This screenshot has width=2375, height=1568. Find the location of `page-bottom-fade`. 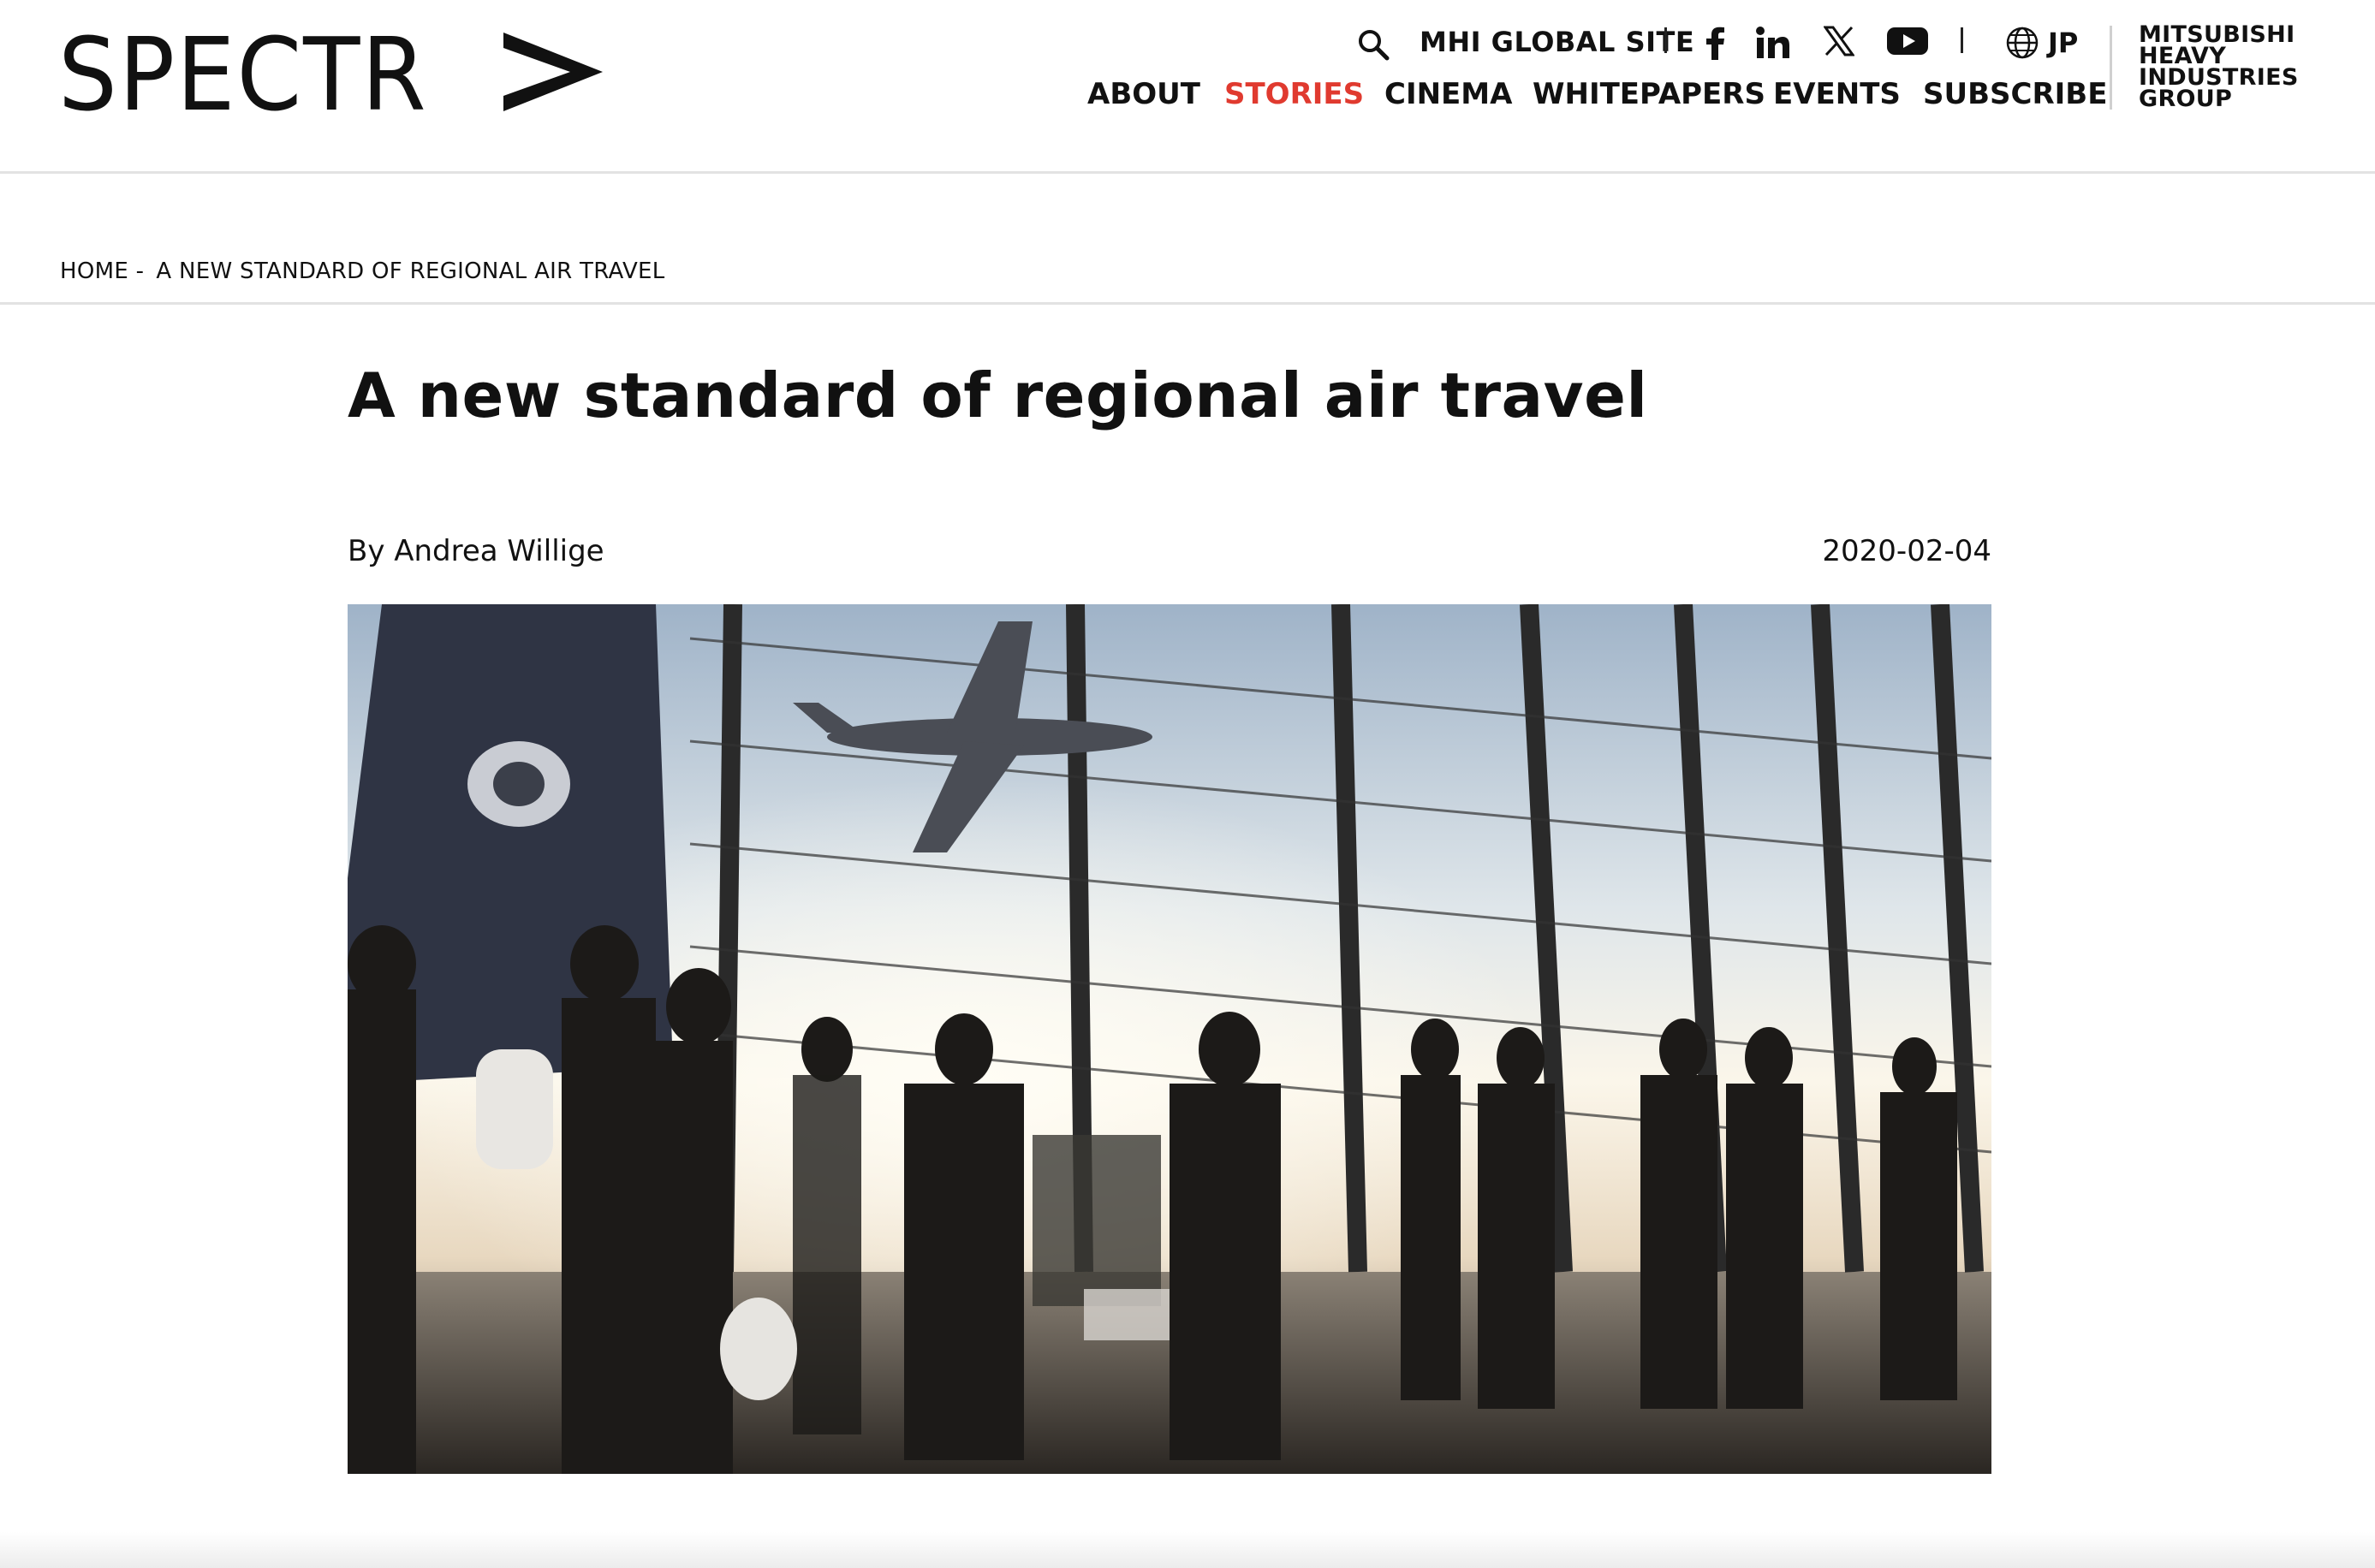

page-bottom-fade is located at coordinates (1187, 1550).